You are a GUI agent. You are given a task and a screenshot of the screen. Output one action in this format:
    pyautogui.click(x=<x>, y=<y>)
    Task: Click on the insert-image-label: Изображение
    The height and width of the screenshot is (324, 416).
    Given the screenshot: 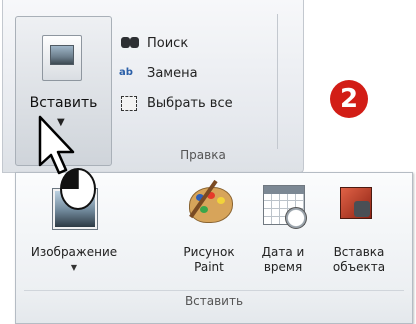 What is the action you would take?
    pyautogui.click(x=74, y=252)
    